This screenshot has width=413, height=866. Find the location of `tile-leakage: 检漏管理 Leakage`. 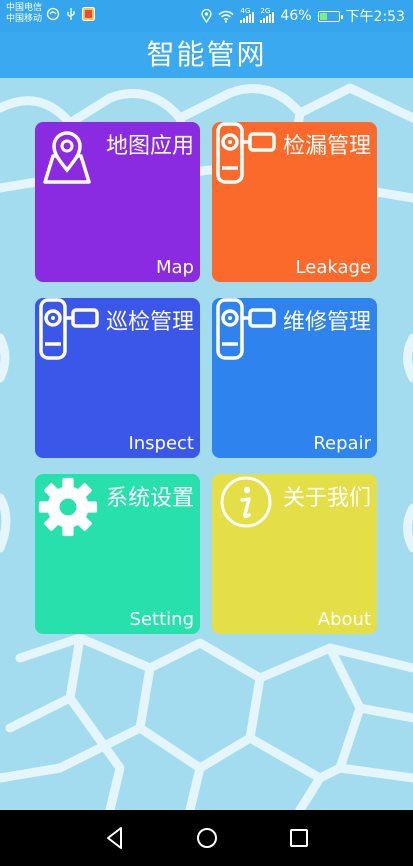

tile-leakage: 检漏管理 Leakage is located at coordinates (294, 202).